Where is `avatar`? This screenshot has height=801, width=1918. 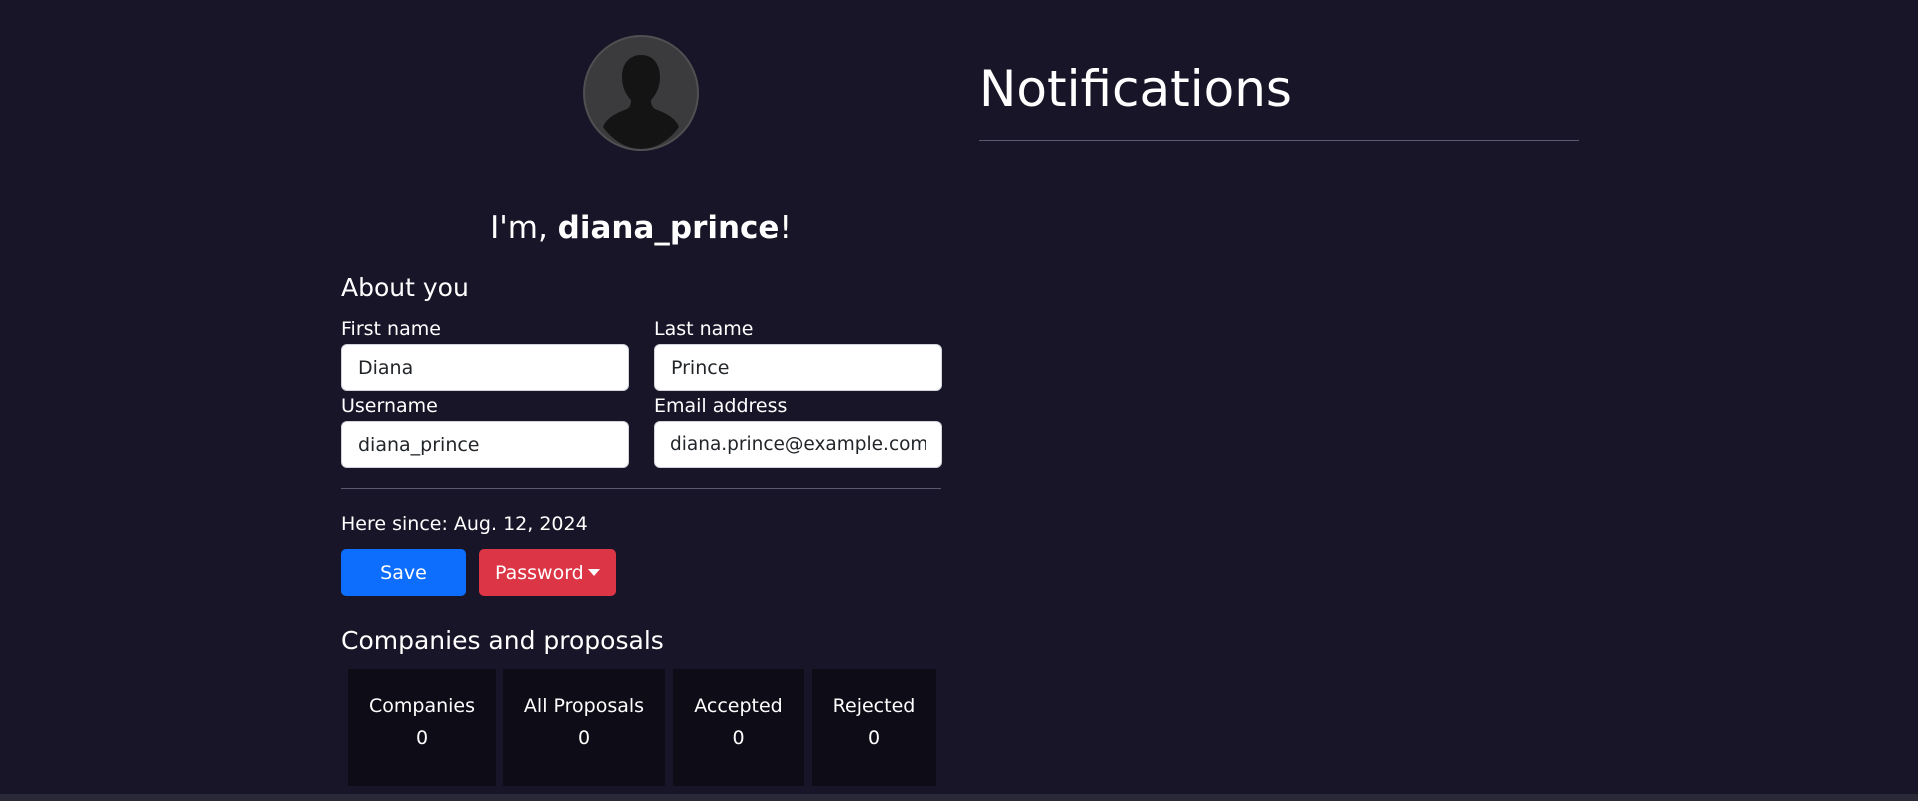
avatar is located at coordinates (641, 93).